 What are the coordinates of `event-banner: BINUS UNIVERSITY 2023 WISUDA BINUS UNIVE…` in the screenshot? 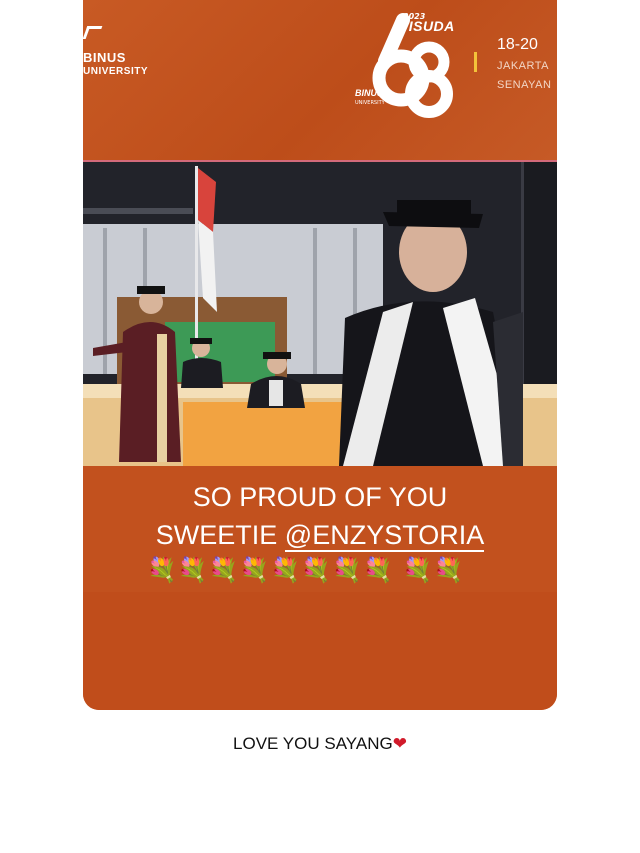 It's located at (320, 80).